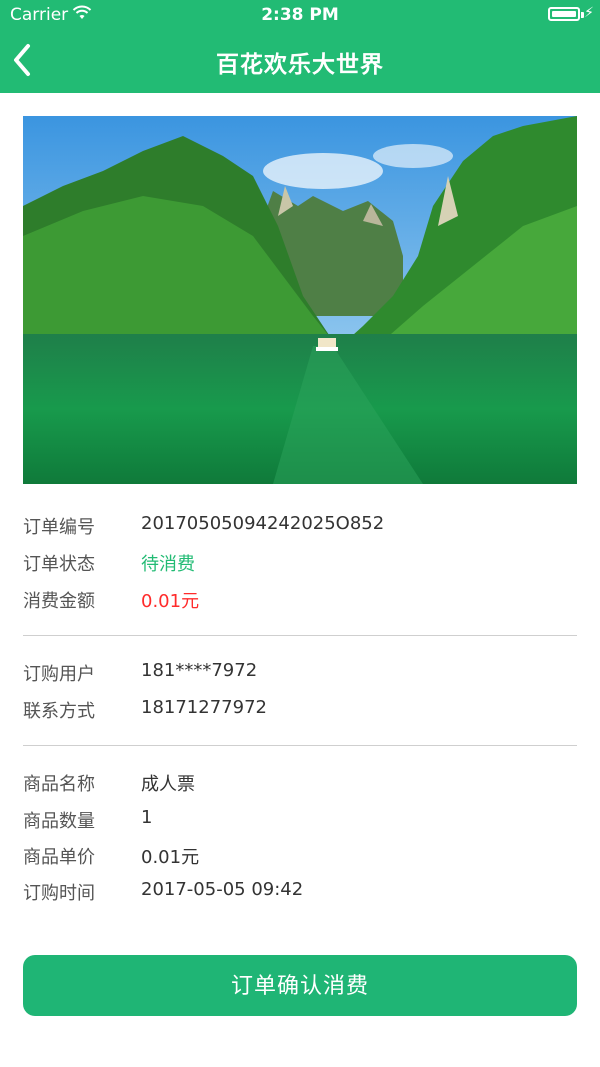  Describe the element at coordinates (222, 889) in the screenshot. I see `order-time-value: 2017-05-05 09:42` at that location.